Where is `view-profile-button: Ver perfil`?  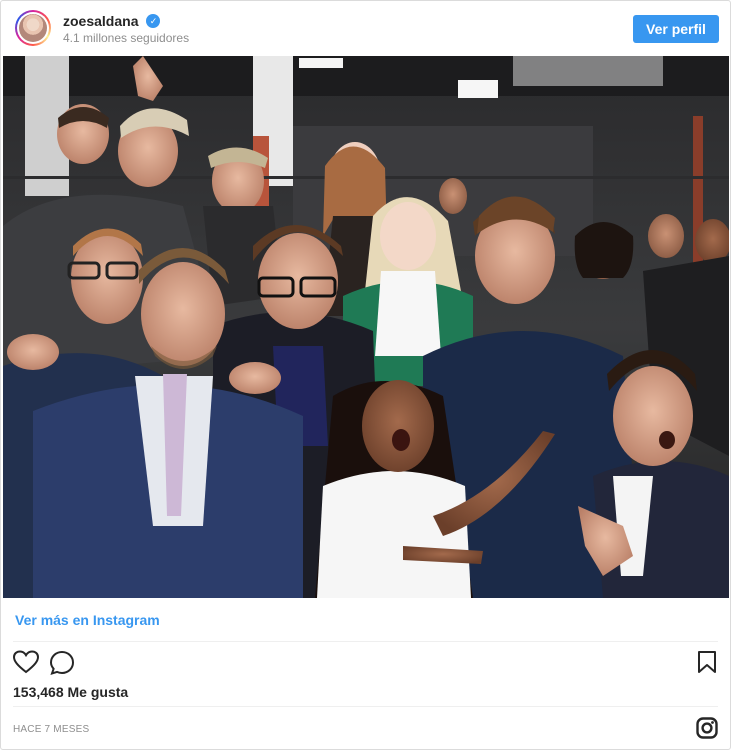
view-profile-button: Ver perfil is located at coordinates (676, 29).